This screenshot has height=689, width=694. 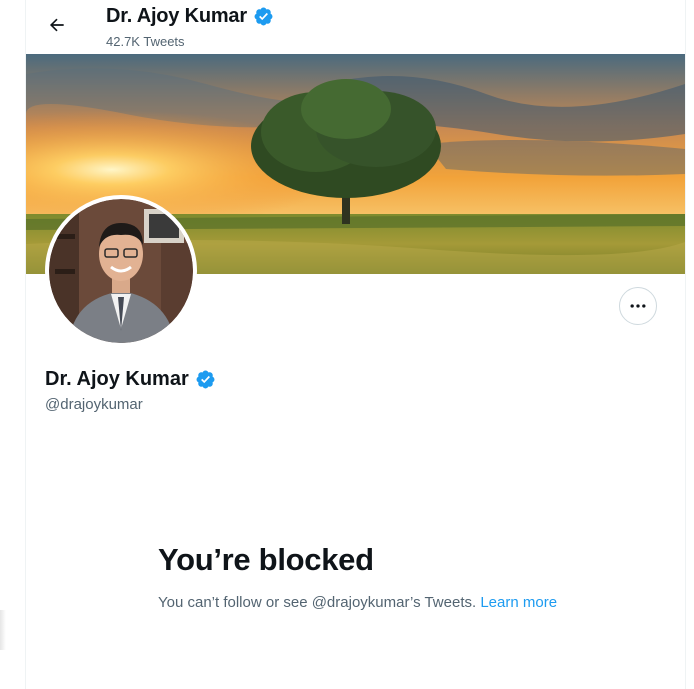 I want to click on profile-avatar, so click(x=121, y=271).